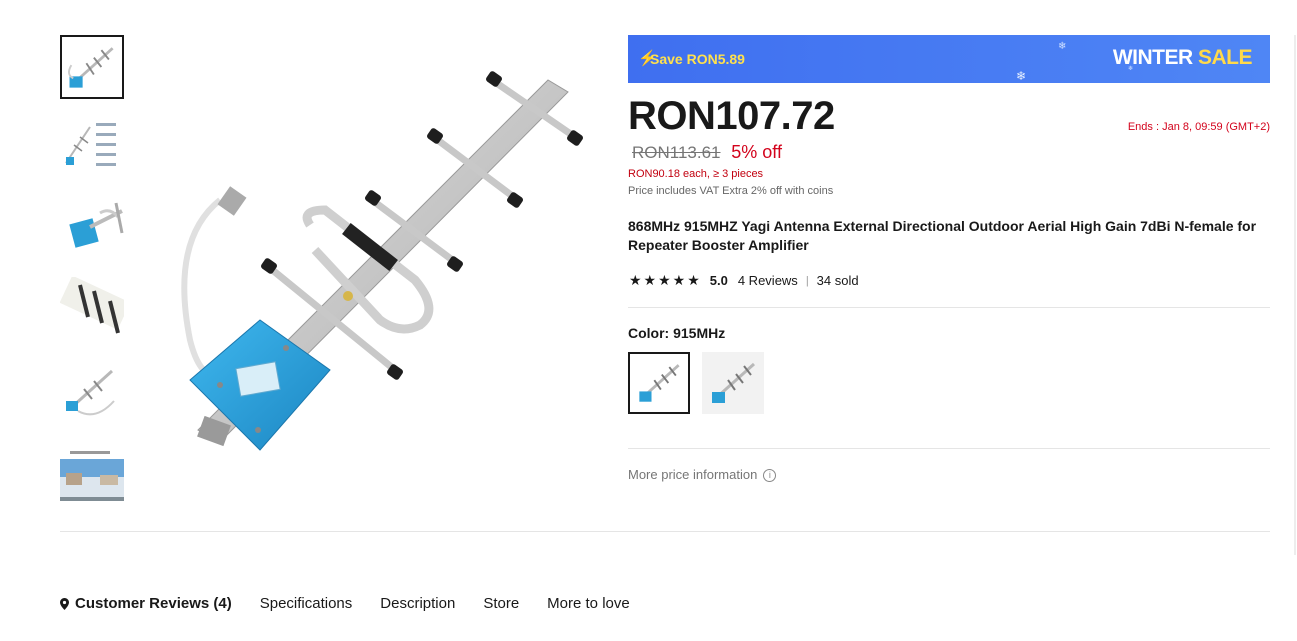  I want to click on more-price-label: More price information, so click(693, 474).